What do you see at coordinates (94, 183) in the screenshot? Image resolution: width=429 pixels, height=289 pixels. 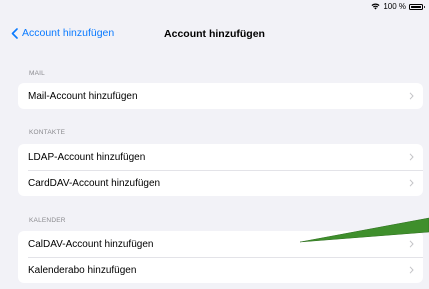 I see `row-label: CardDAV-Account hinzufügen` at bounding box center [94, 183].